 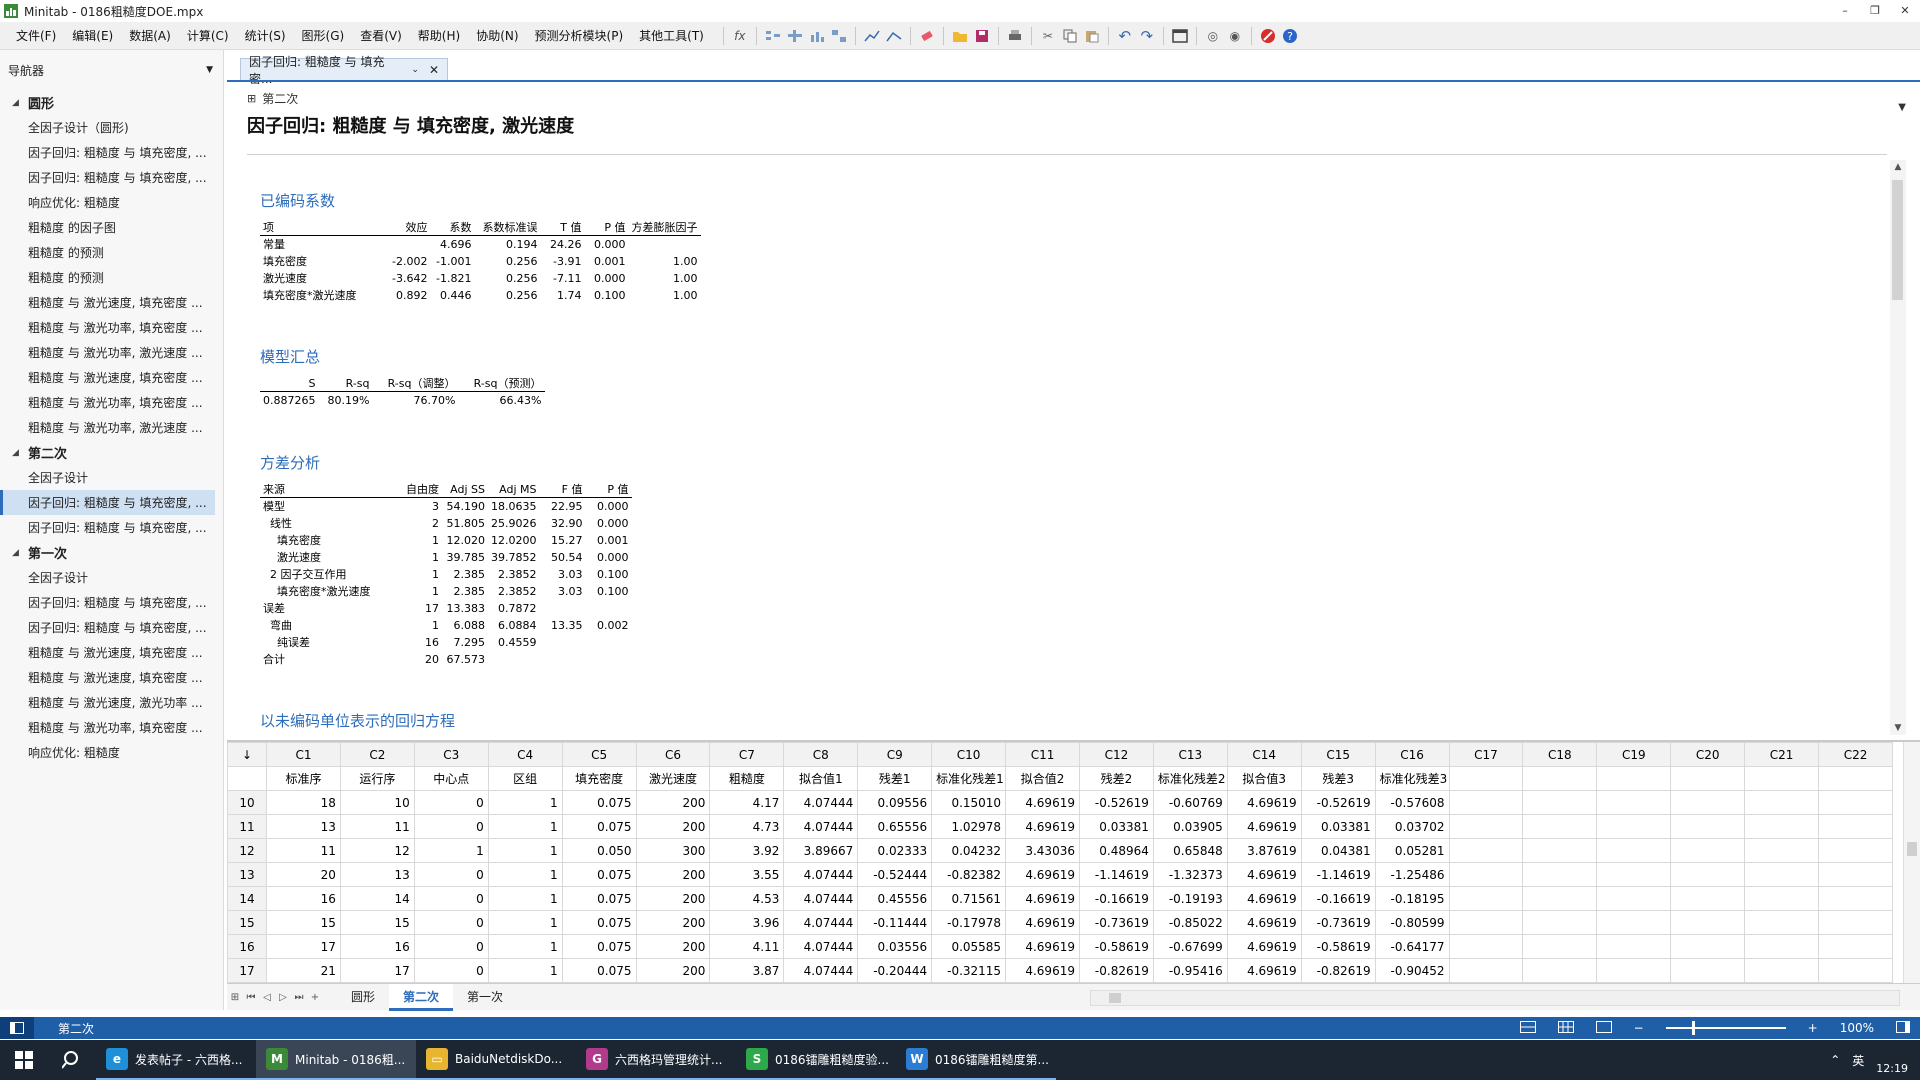 I want to click on worksheet-cell: -0.20444, so click(x=895, y=970).